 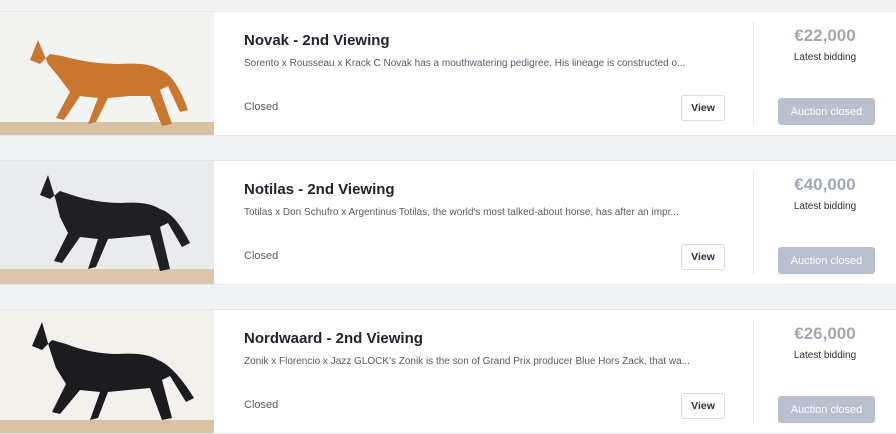 What do you see at coordinates (825, 333) in the screenshot?
I see `latest-bid-price: €26,000` at bounding box center [825, 333].